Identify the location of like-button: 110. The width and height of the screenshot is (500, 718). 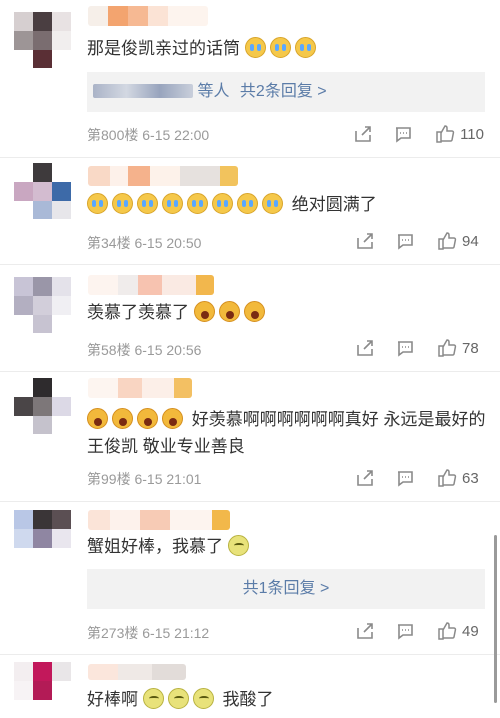
(459, 134).